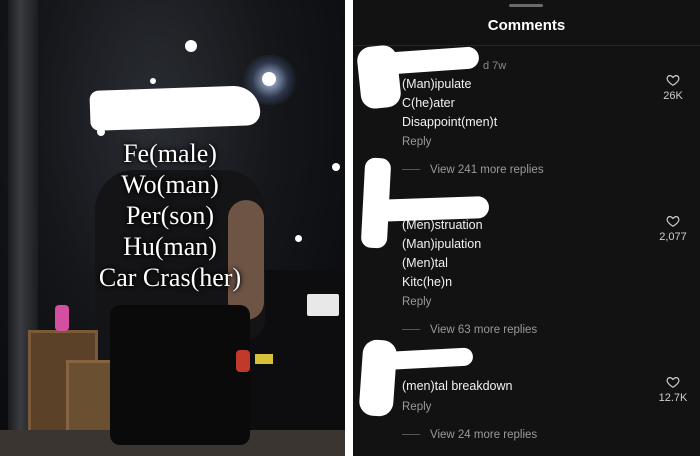 This screenshot has width=700, height=456. What do you see at coordinates (526, 25) in the screenshot?
I see `panel-title: Comments` at bounding box center [526, 25].